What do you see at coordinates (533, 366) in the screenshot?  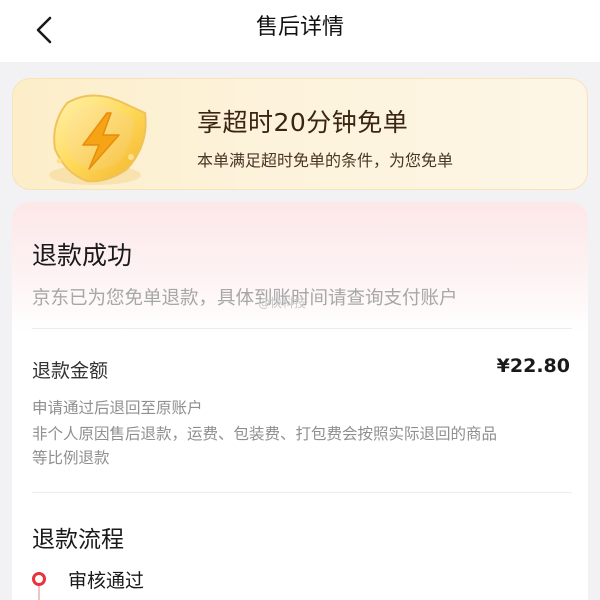 I see `refund-amount-value: ¥22.80` at bounding box center [533, 366].